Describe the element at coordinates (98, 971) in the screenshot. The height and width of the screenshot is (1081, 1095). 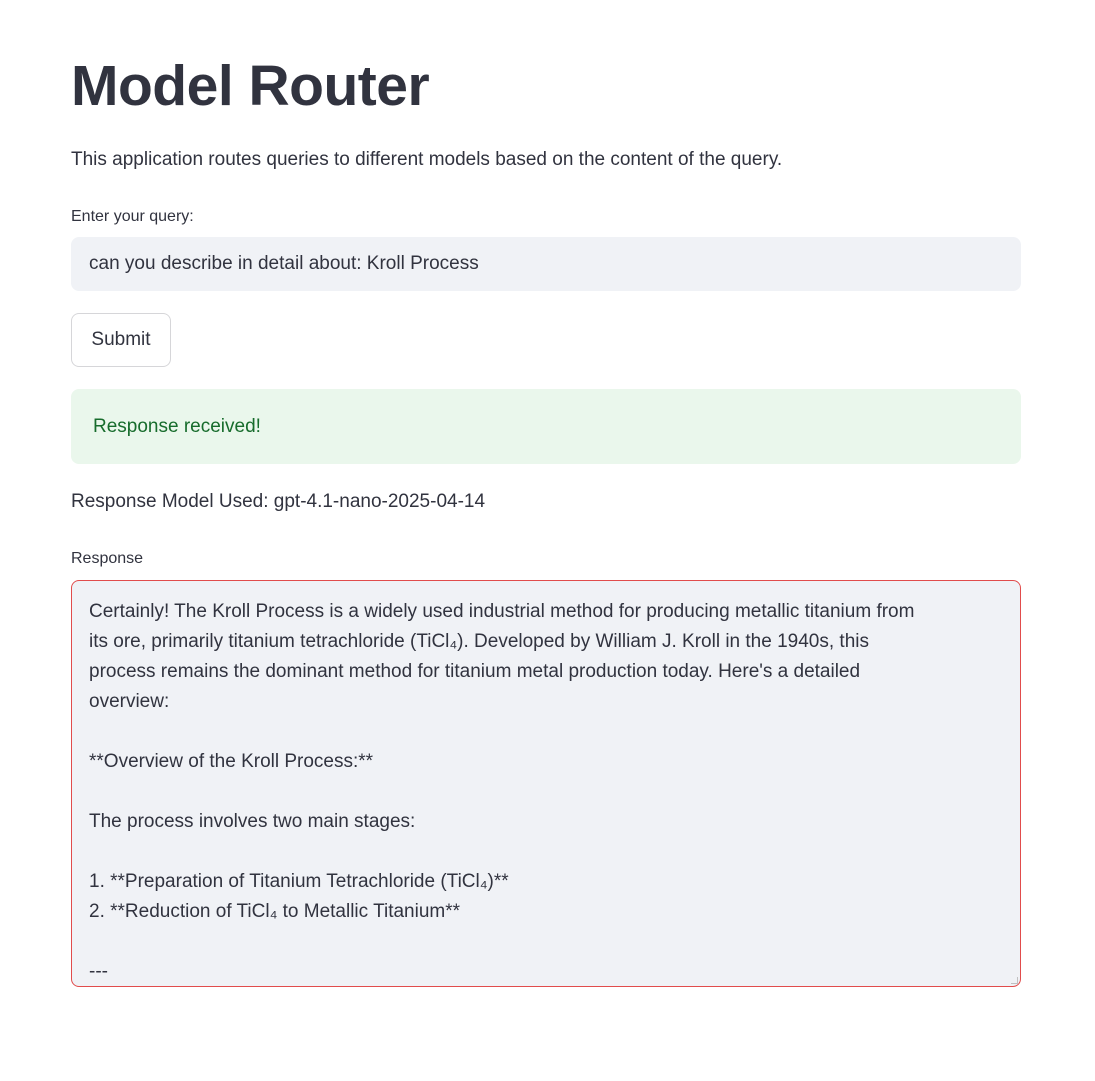
I see `response-line: ---` at that location.